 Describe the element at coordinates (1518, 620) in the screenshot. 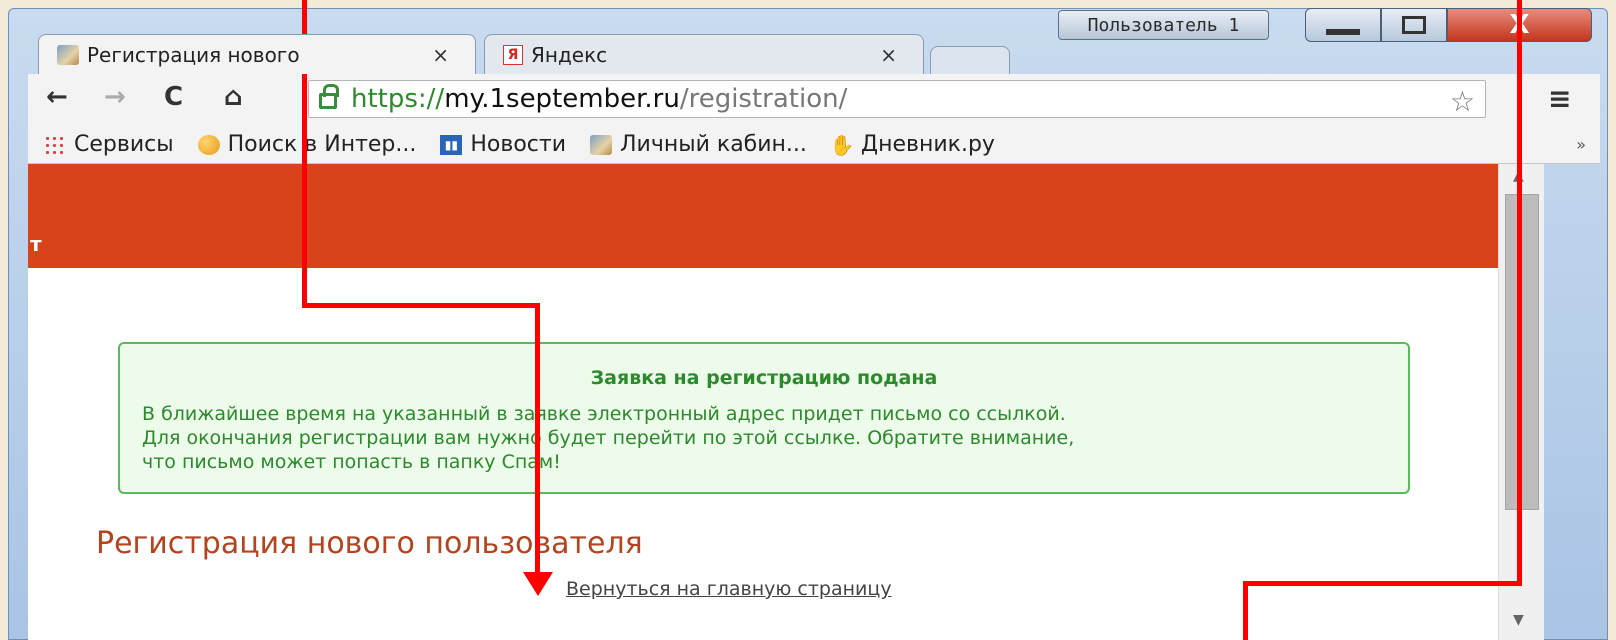

I see `scroll-down-icon: ▼` at that location.